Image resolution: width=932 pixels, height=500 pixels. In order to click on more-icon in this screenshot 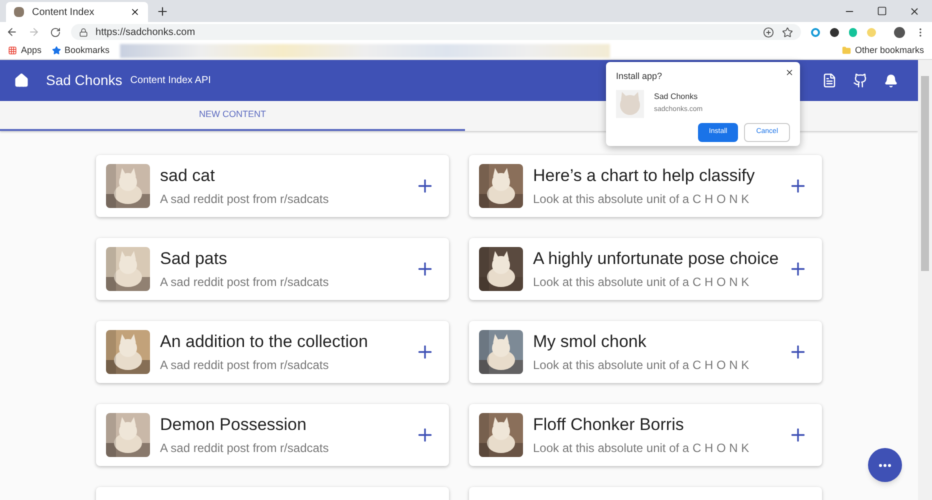, I will do `click(885, 465)`.